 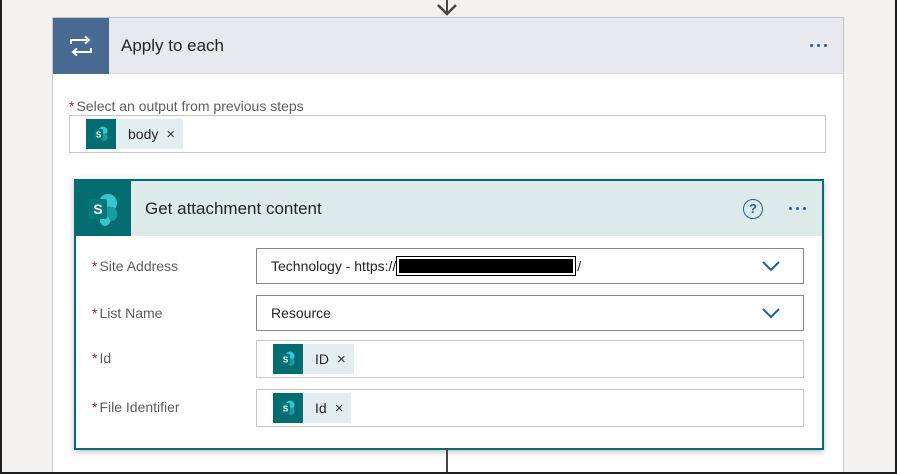 What do you see at coordinates (447, 8) in the screenshot?
I see `connector-arrow-icon` at bounding box center [447, 8].